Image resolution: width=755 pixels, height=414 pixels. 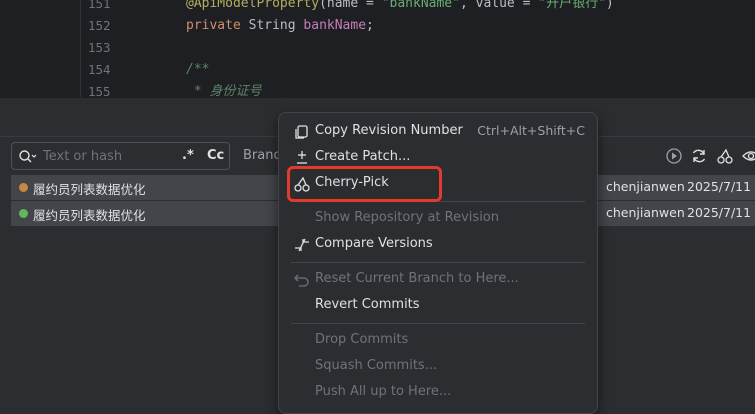 What do you see at coordinates (609, 5) in the screenshot?
I see `code-token: )` at bounding box center [609, 5].